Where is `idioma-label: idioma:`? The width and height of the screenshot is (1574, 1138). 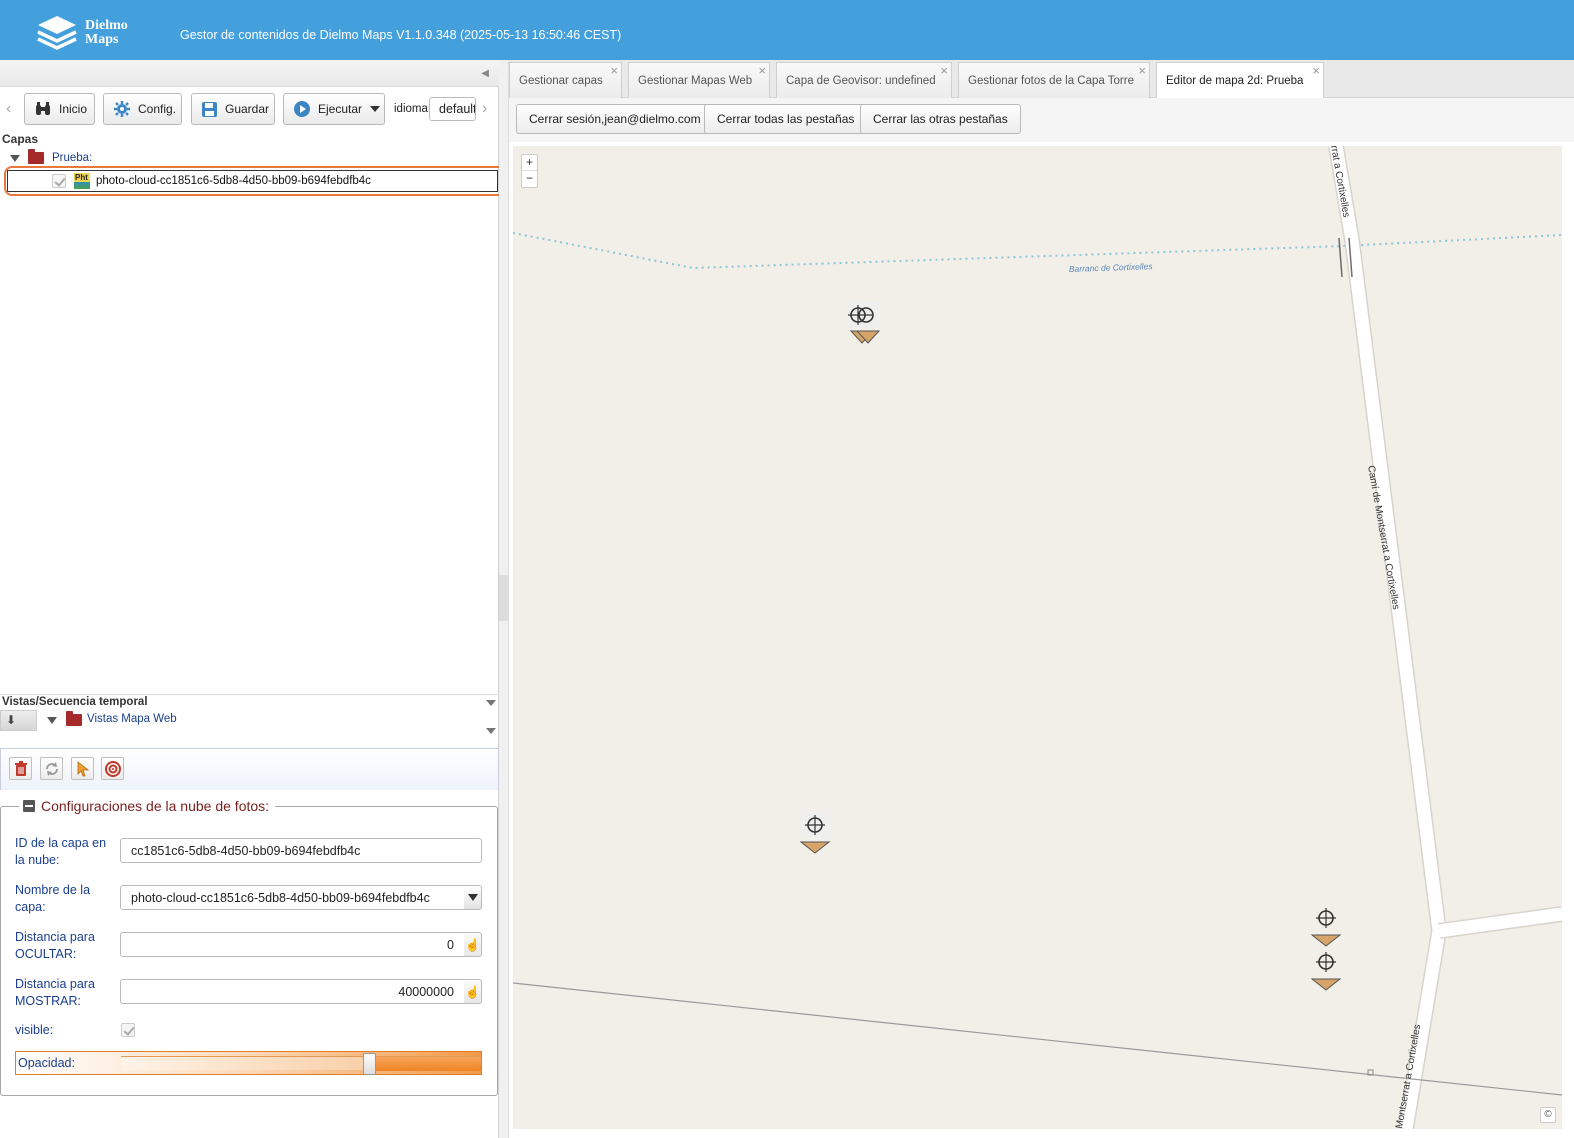
idioma-label: idioma: is located at coordinates (413, 109).